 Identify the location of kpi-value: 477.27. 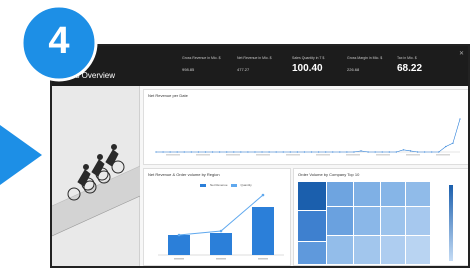
(243, 69).